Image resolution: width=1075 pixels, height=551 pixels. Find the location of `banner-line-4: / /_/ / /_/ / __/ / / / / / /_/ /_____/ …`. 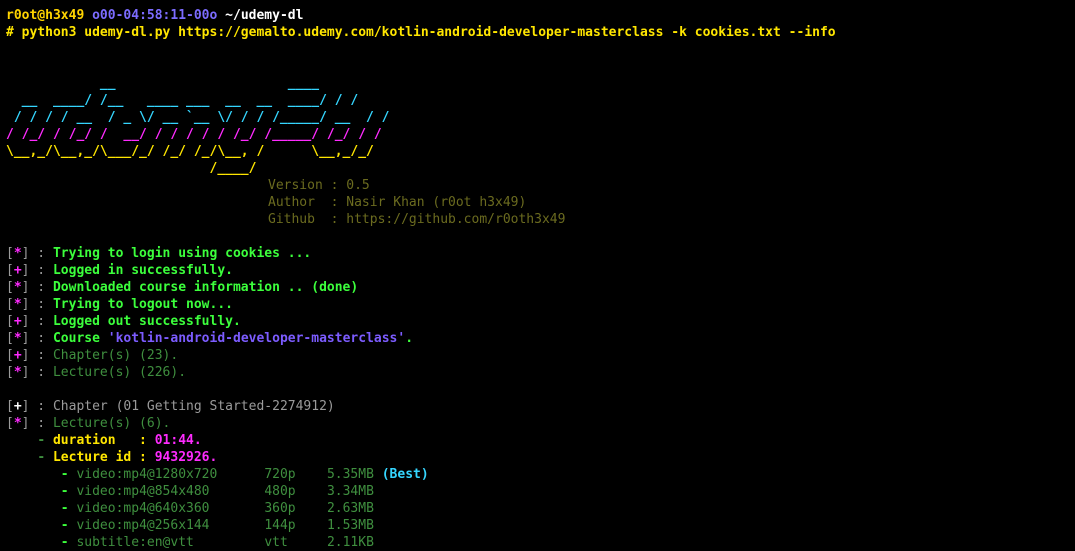

banner-line-4: / /_/ / /_/ / __/ / / / / / /_/ /_____/ … is located at coordinates (194, 134).